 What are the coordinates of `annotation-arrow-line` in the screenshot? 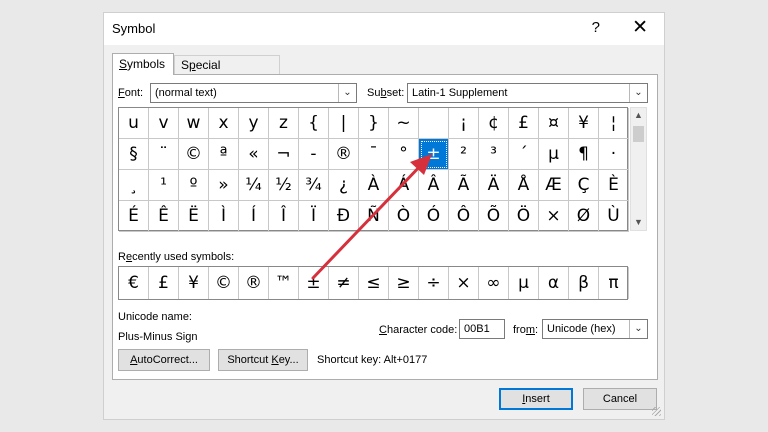 It's located at (368, 220).